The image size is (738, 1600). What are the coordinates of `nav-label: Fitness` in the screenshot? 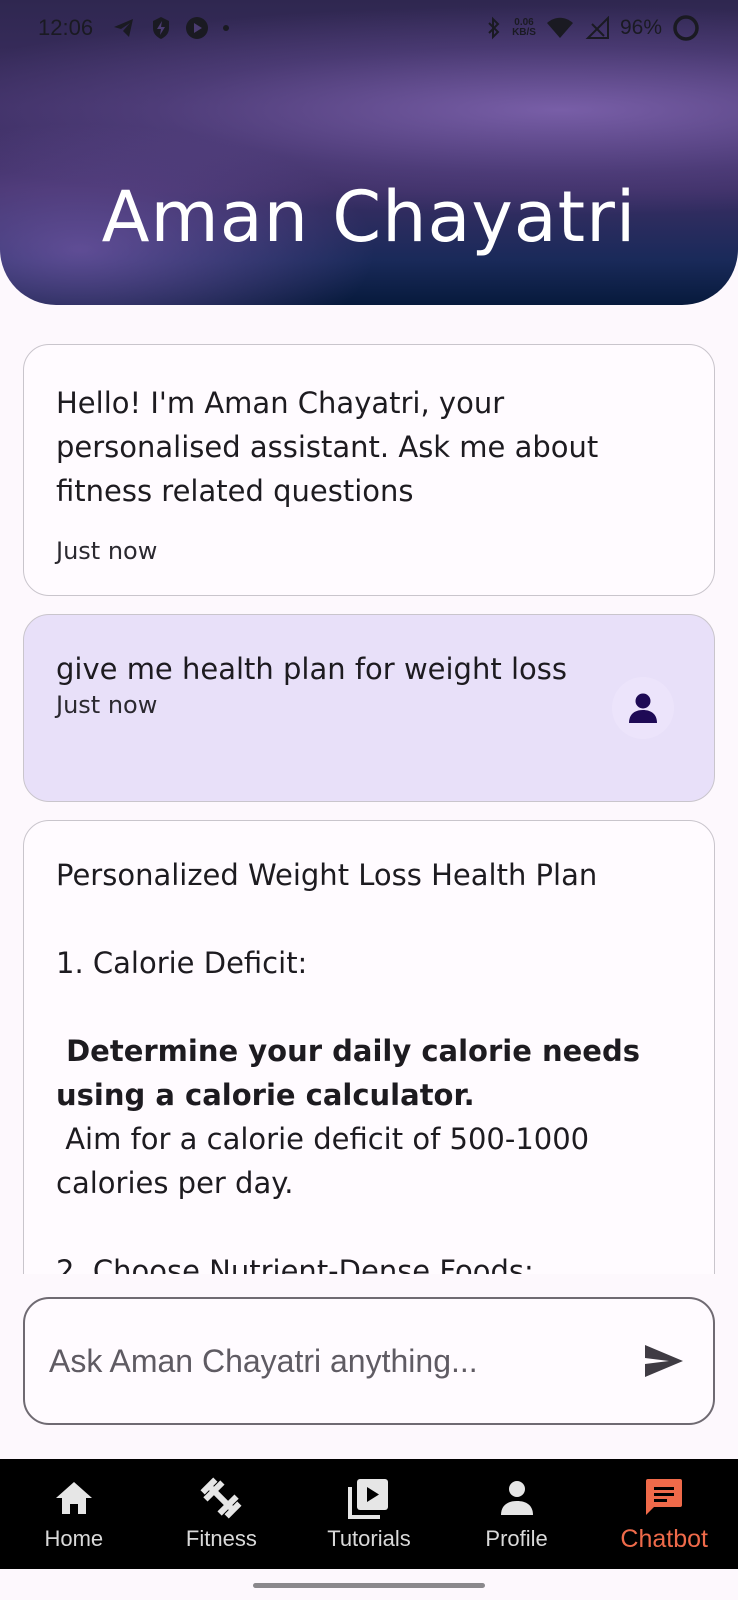 It's located at (221, 1538).